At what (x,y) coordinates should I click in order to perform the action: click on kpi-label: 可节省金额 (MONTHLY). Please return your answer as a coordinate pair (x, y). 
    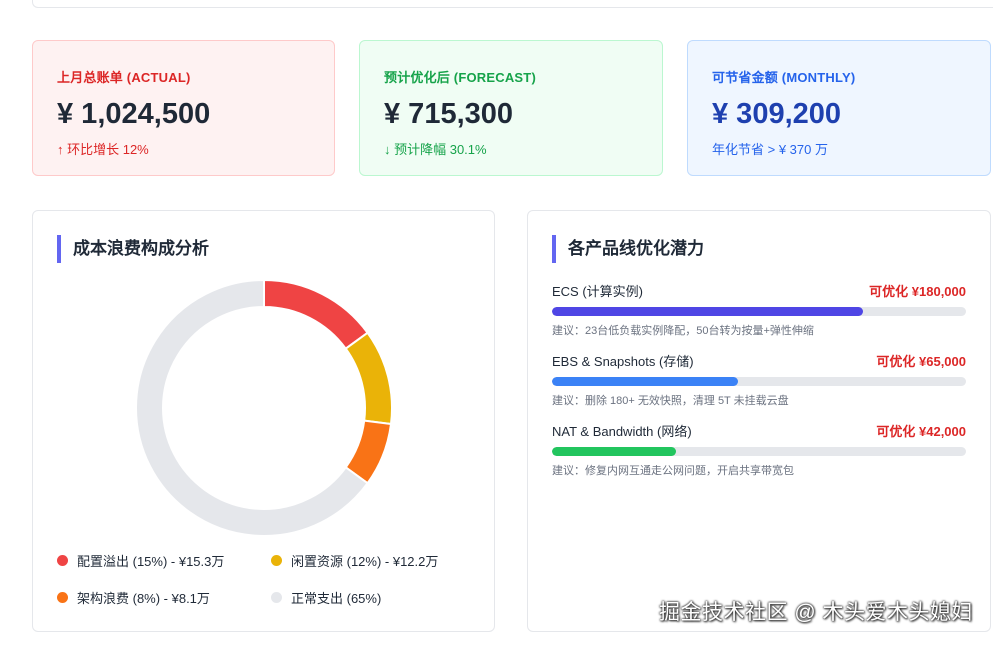
    Looking at the image, I should click on (784, 77).